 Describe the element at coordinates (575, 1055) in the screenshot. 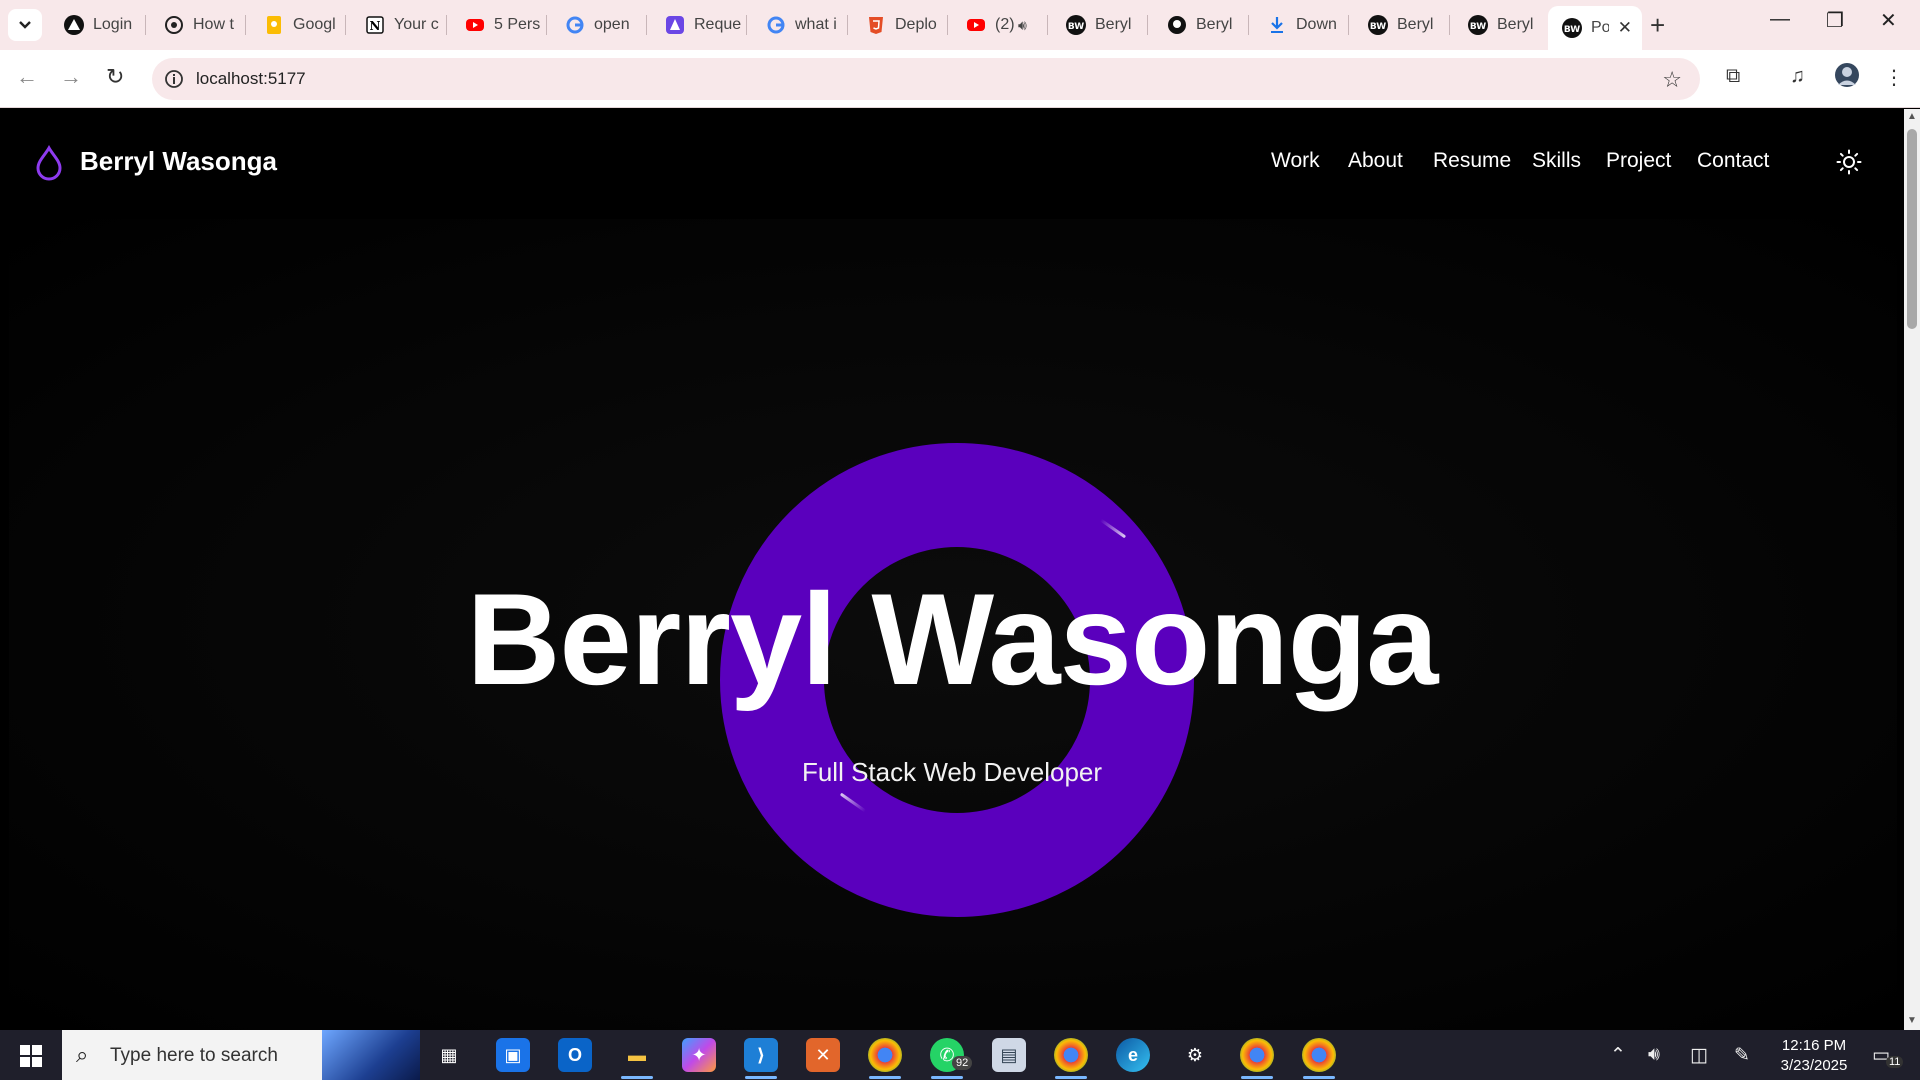

I see `outlook-icon: O` at that location.